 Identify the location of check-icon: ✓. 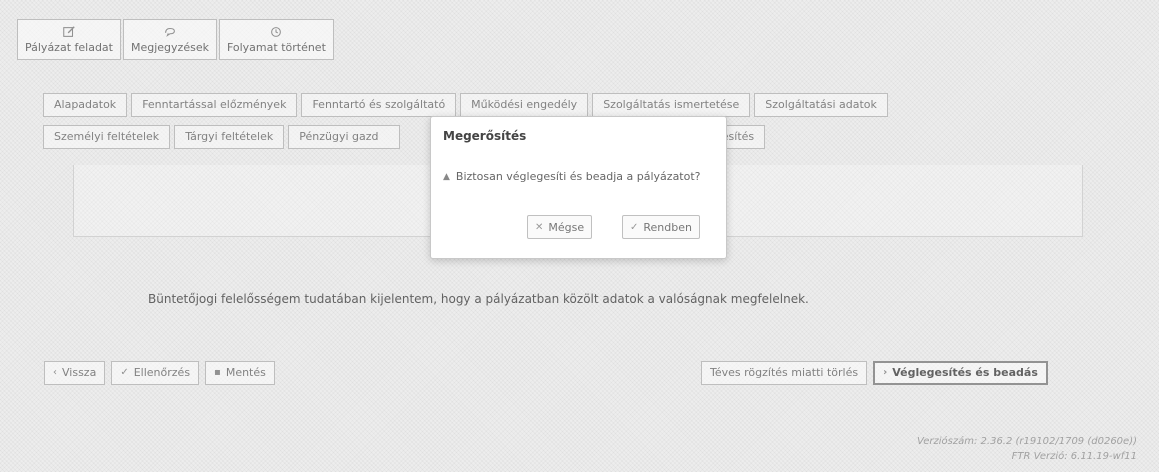
(634, 227).